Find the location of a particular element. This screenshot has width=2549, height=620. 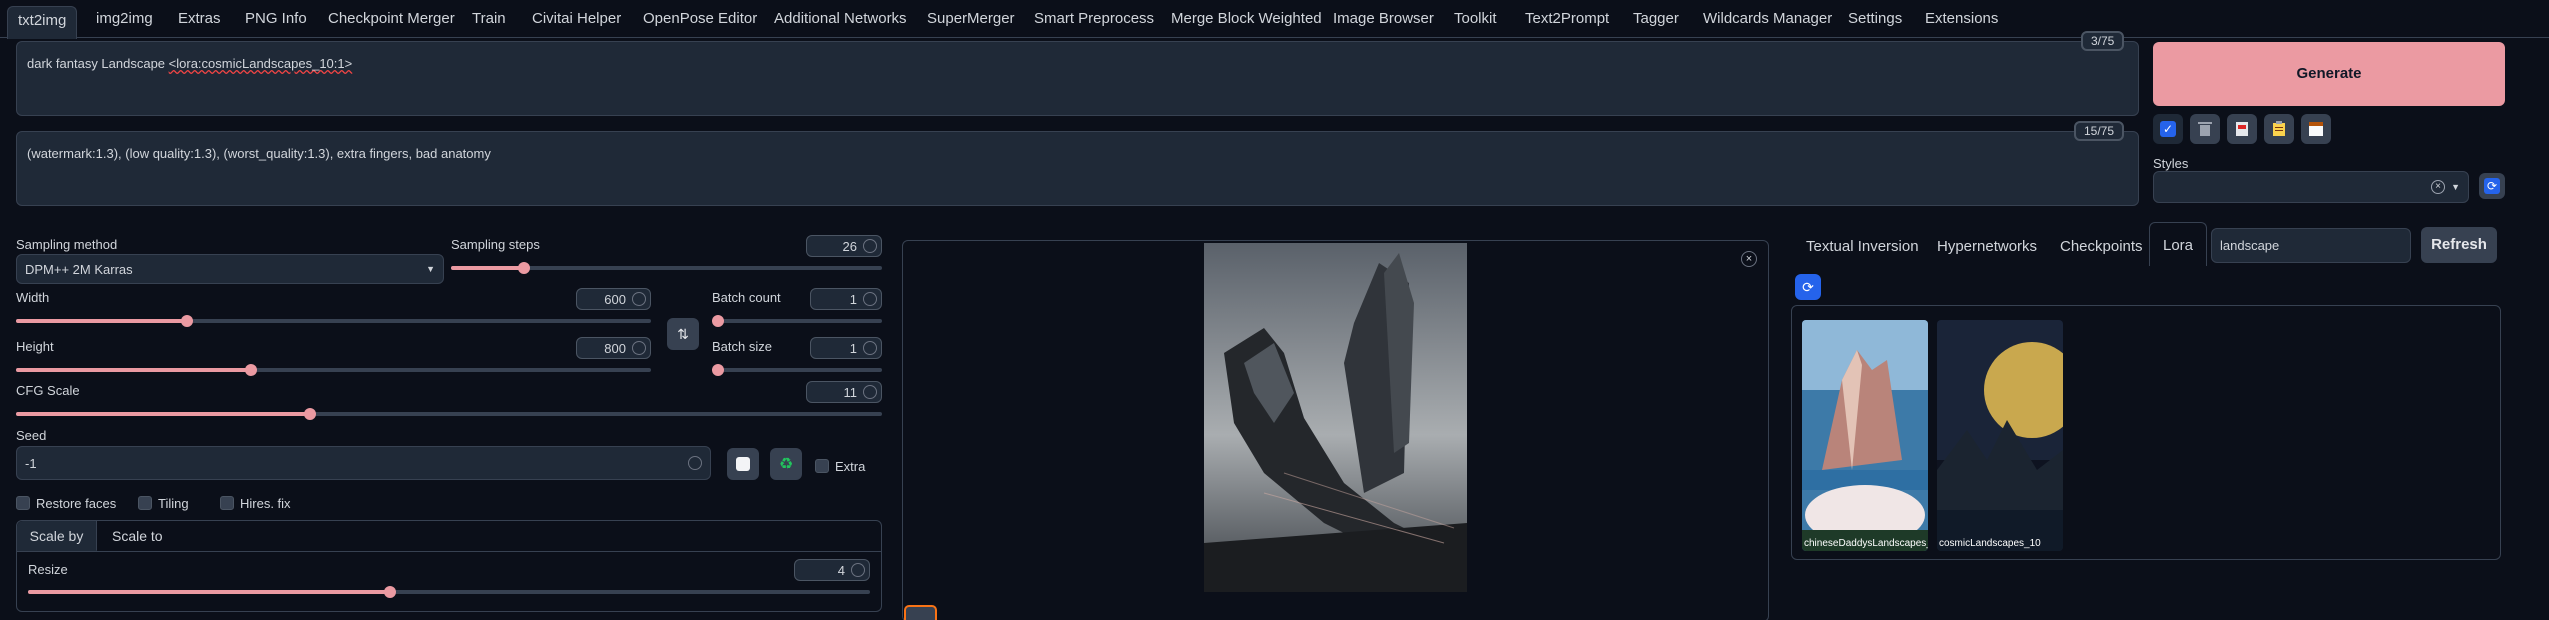

lora-card: chineseDaddysLandscapes_35 is located at coordinates (1865, 435).